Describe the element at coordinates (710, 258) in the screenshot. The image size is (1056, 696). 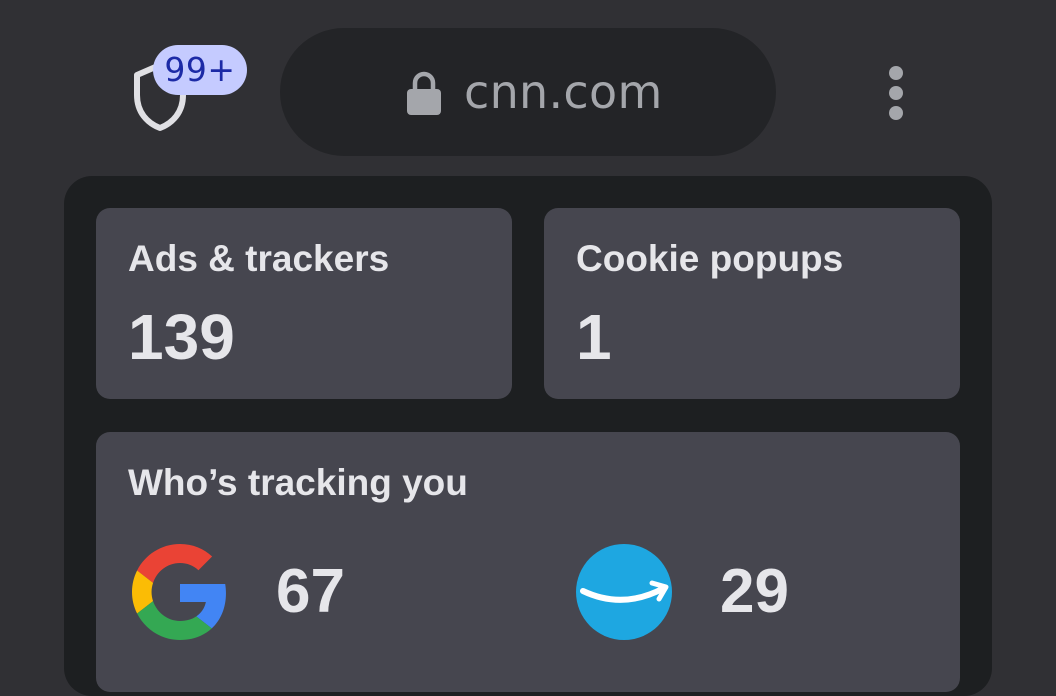
I see `cookie-popups-label: Cookie popups` at that location.